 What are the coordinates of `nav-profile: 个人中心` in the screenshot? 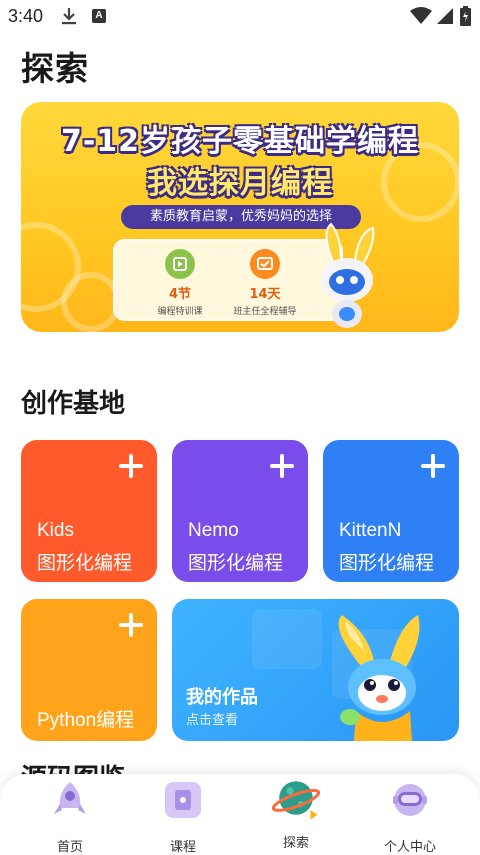 It's located at (410, 817).